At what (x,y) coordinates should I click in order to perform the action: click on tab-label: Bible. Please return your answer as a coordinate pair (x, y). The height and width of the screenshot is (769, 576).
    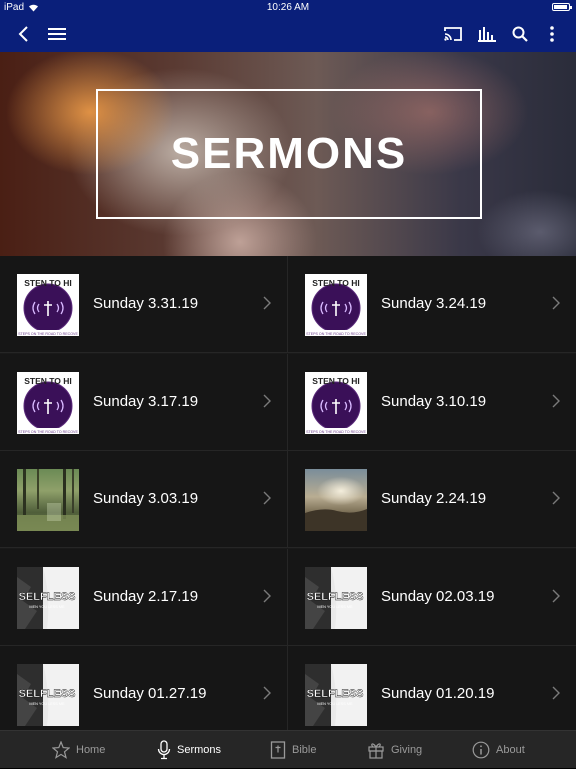
    Looking at the image, I should click on (304, 750).